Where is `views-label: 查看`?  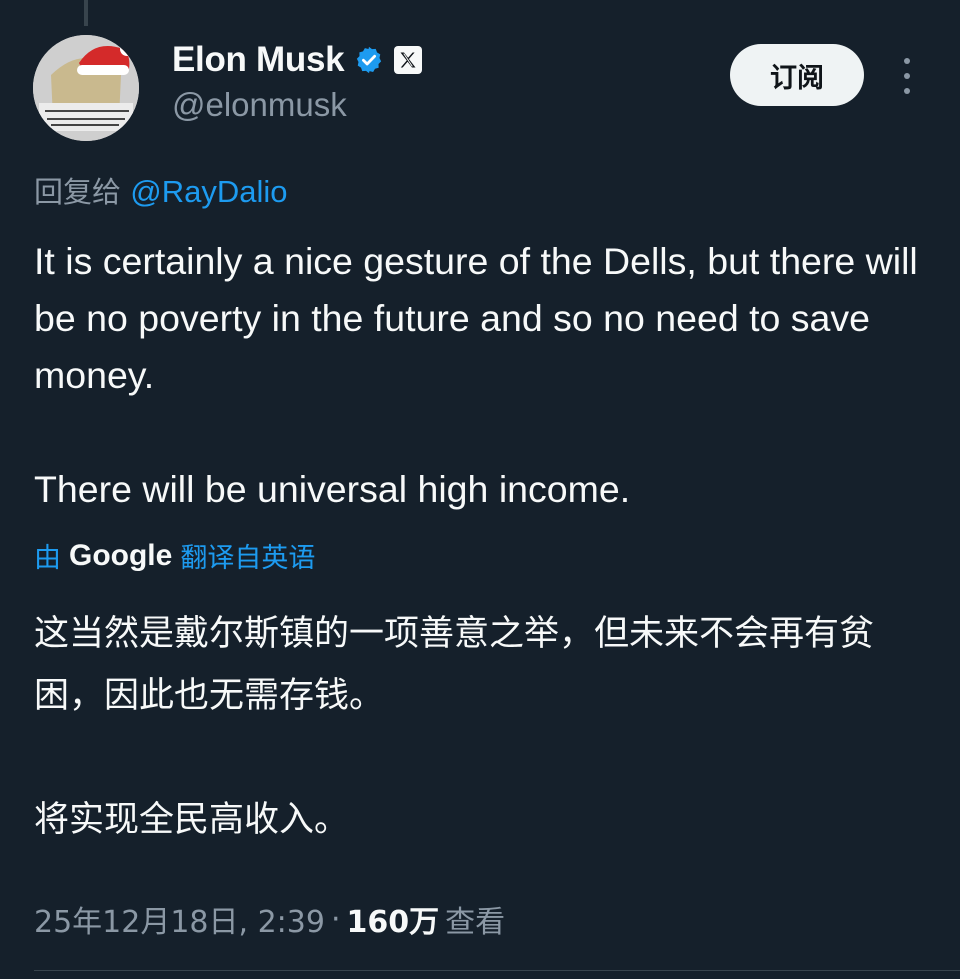 views-label: 查看 is located at coordinates (475, 922).